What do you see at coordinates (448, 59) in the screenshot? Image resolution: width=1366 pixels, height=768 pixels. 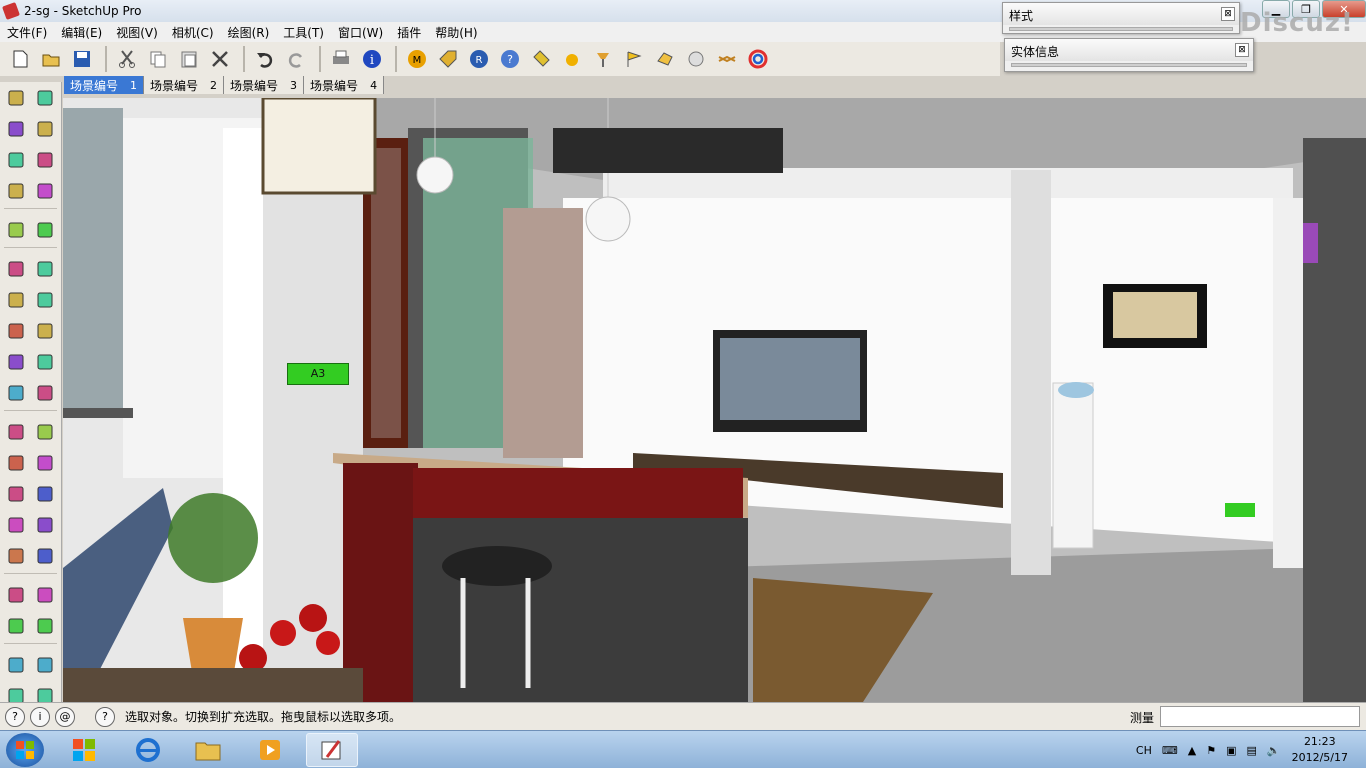 I see `plugin-tag-button` at bounding box center [448, 59].